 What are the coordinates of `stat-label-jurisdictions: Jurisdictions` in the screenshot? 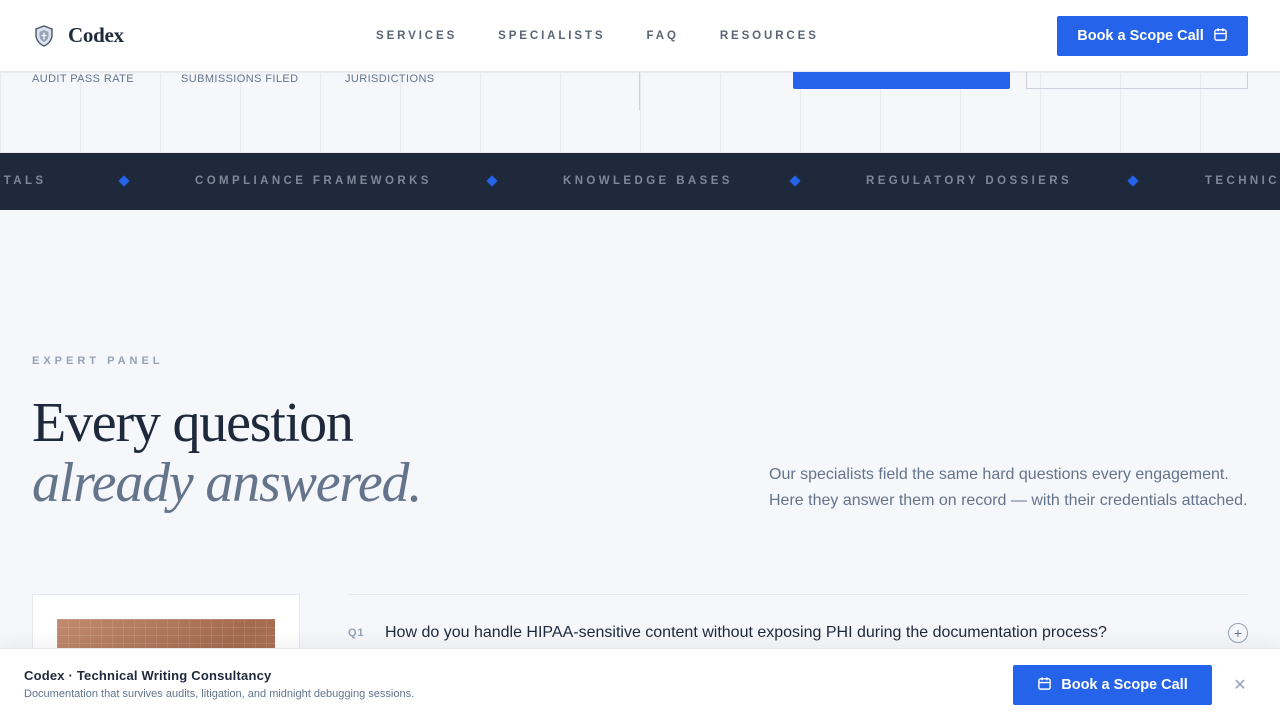 It's located at (390, 79).